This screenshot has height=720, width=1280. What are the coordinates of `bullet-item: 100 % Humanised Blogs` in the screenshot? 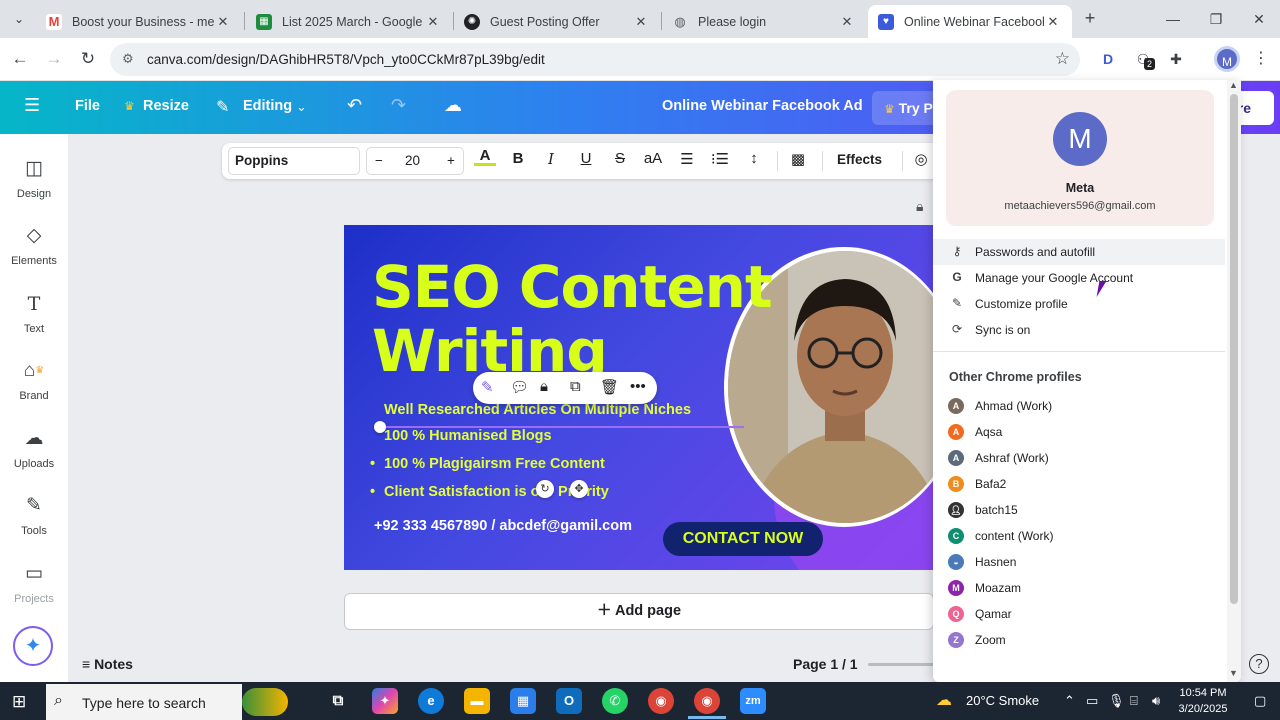 It's located at (468, 436).